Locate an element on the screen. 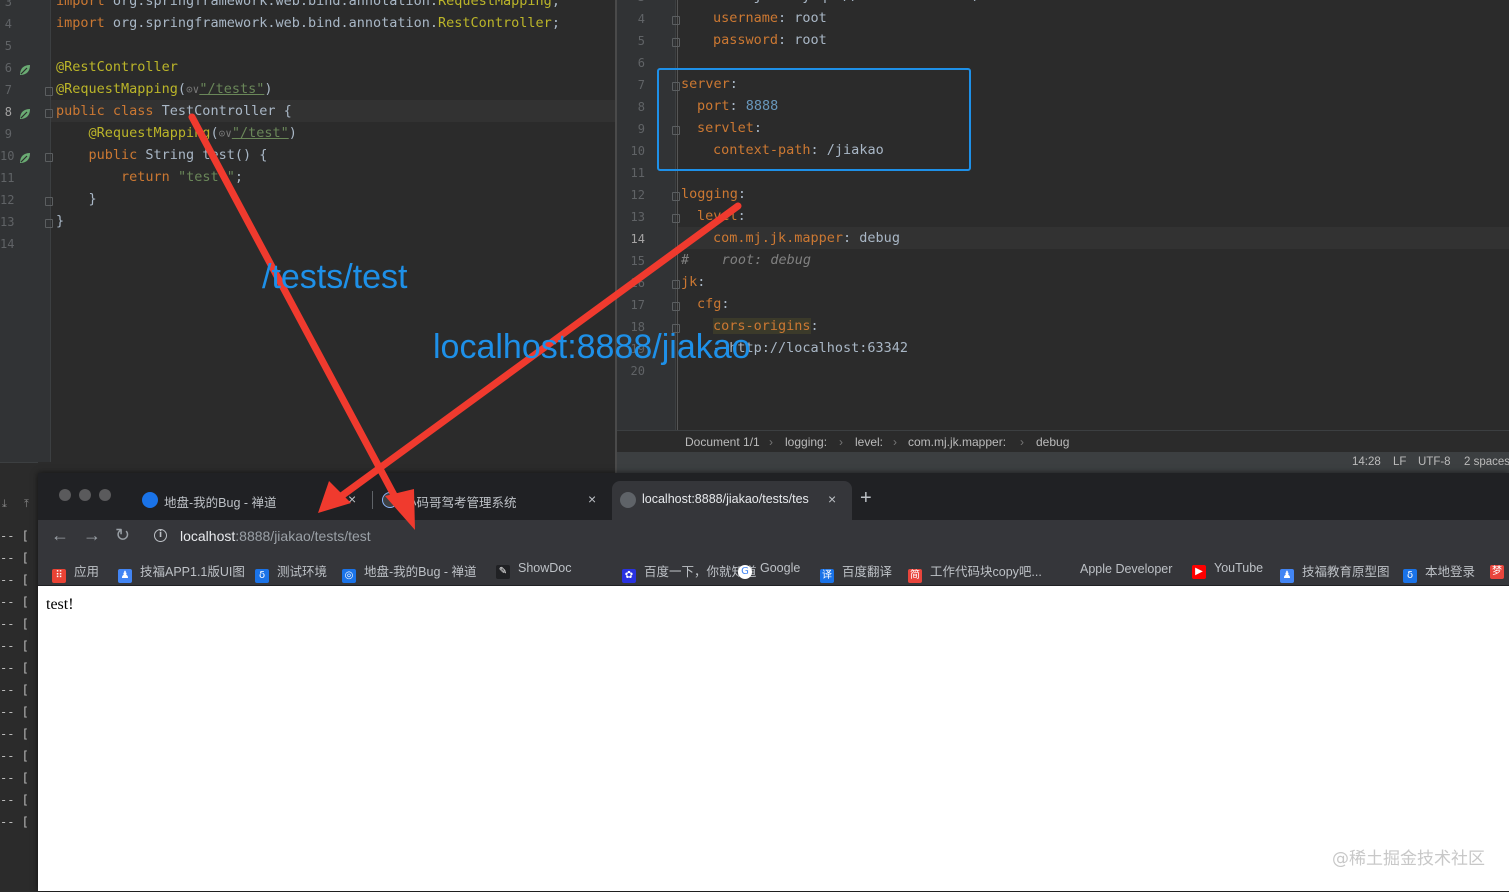  log-row: -- [ is located at coordinates (14, 756).